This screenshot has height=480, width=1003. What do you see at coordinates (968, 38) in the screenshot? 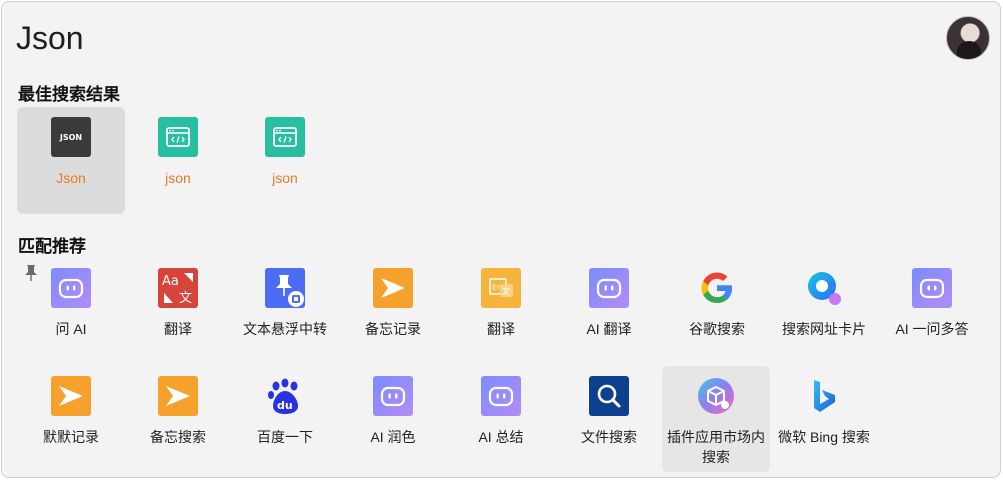
I see `user-avatar` at bounding box center [968, 38].